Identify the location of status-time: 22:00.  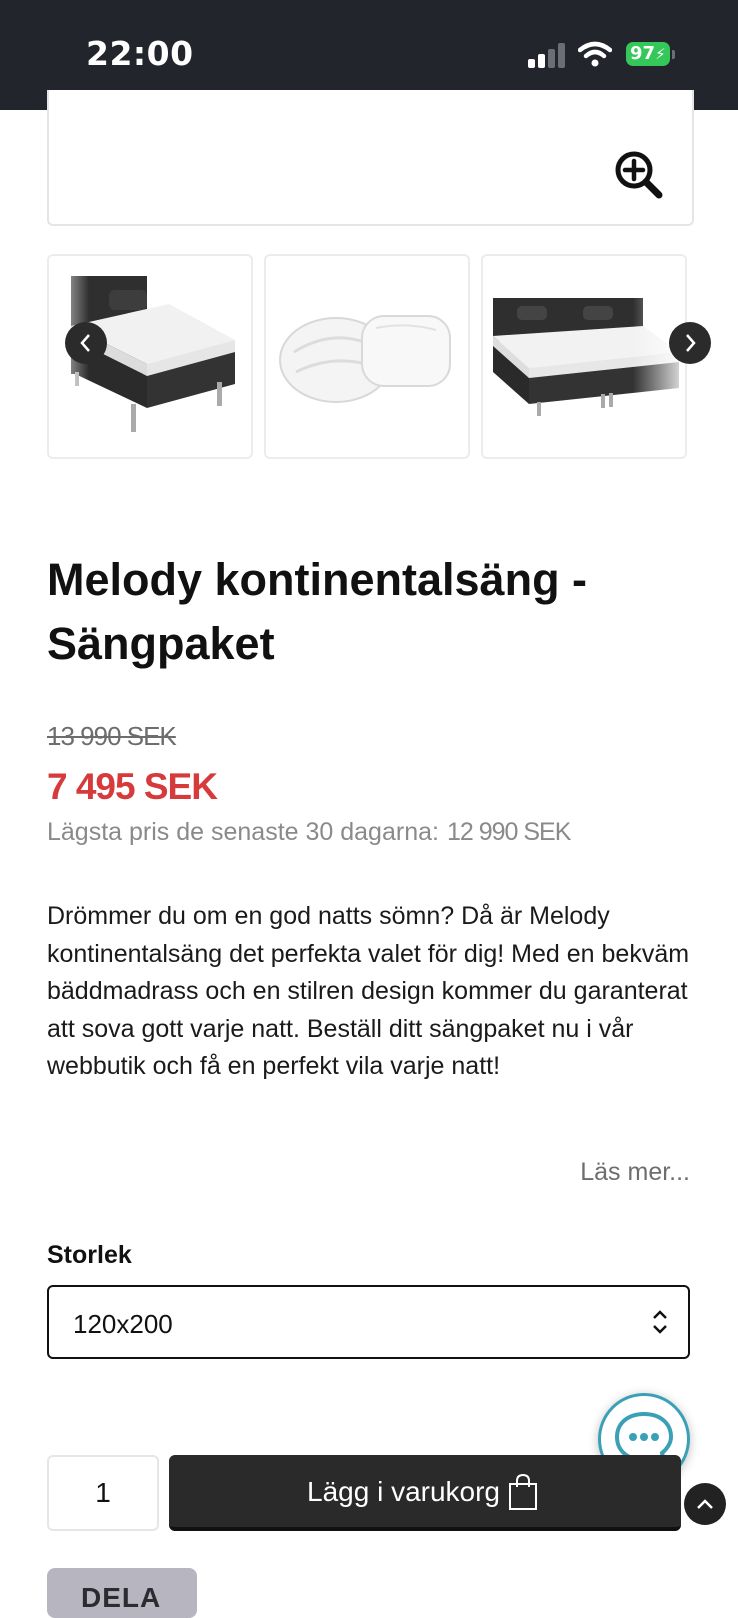
(140, 53).